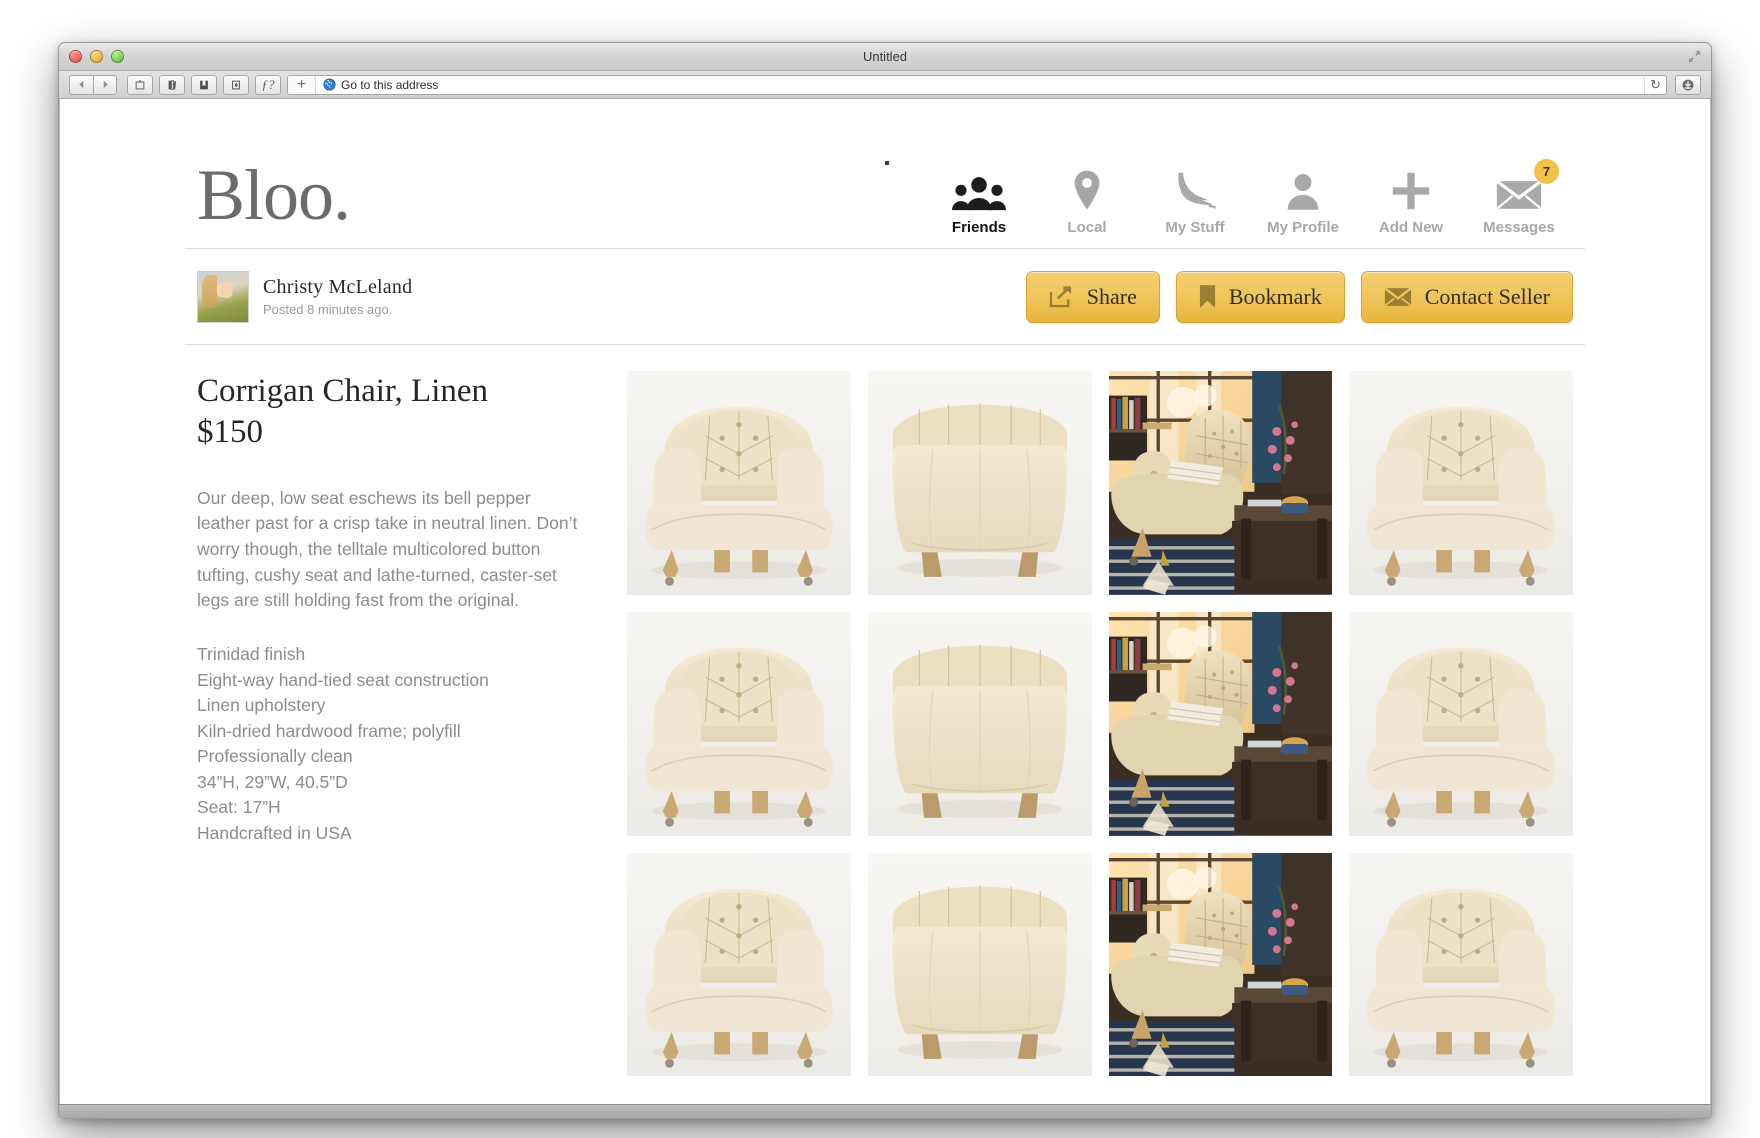 This screenshot has width=1760, height=1138. I want to click on nav-item-friends: Friends, so click(979, 200).